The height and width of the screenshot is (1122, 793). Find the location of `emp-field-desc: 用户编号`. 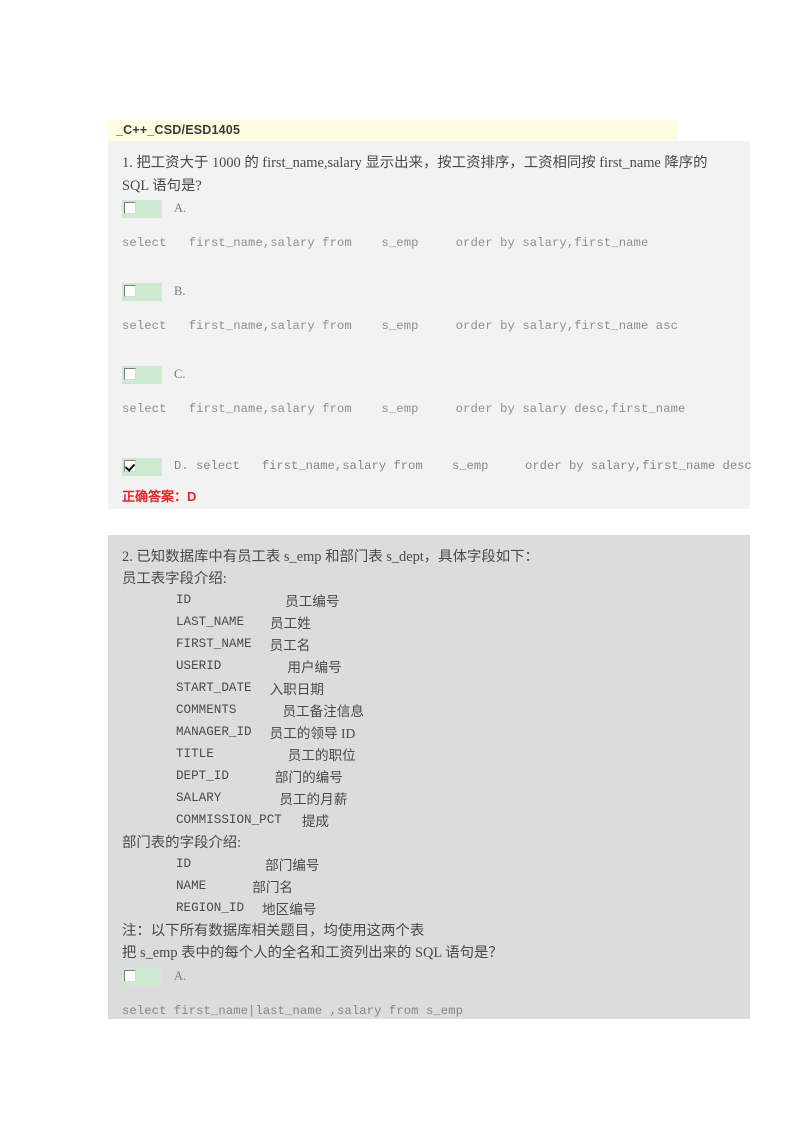

emp-field-desc: 用户编号 is located at coordinates (314, 667).